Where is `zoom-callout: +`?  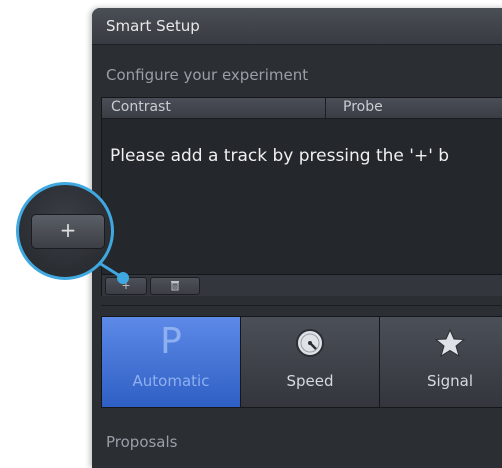 zoom-callout: + is located at coordinates (65, 231).